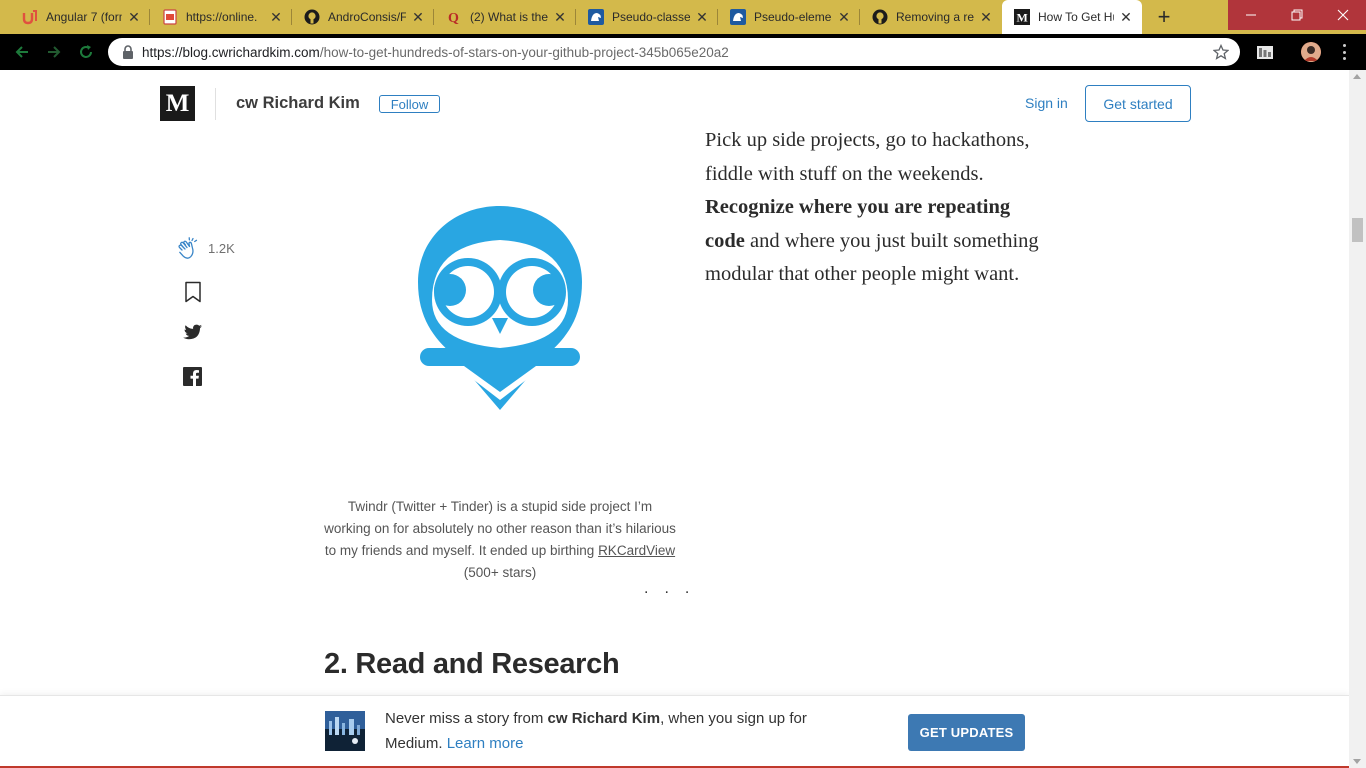 Image resolution: width=1366 pixels, height=768 pixels. I want to click on tab-label: Removing a re, so click(935, 17).